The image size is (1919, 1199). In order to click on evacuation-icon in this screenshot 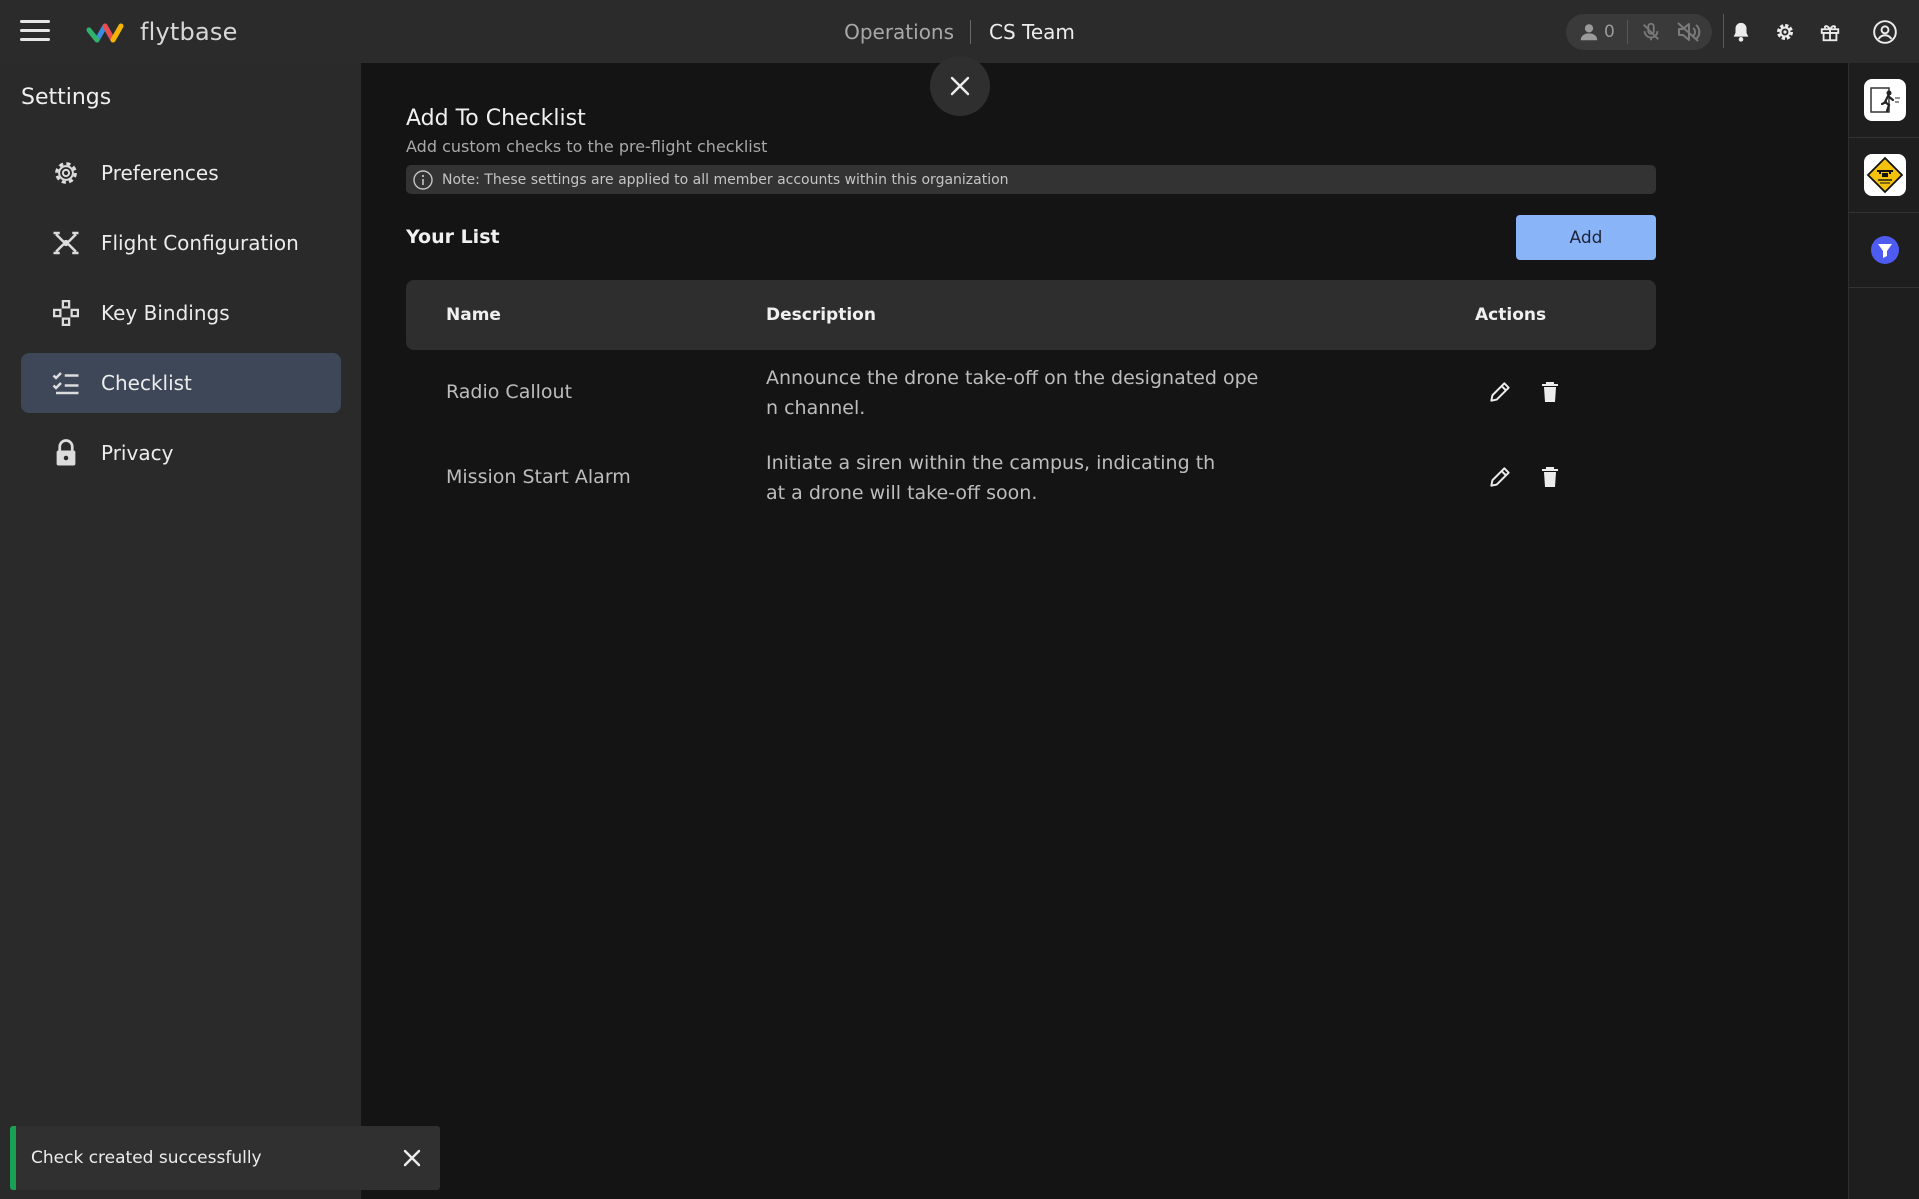, I will do `click(1884, 100)`.